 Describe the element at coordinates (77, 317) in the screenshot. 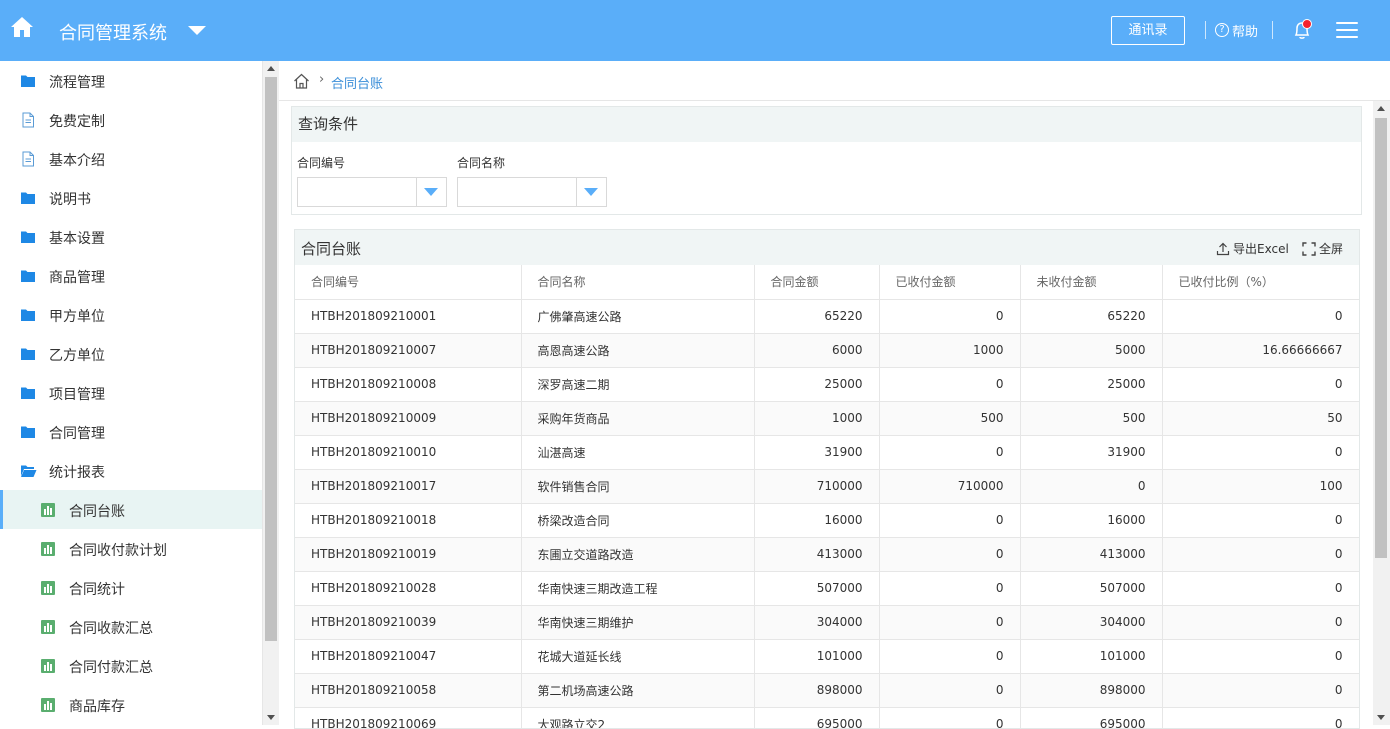

I see `sidebar-item-label: 甲方单位` at that location.